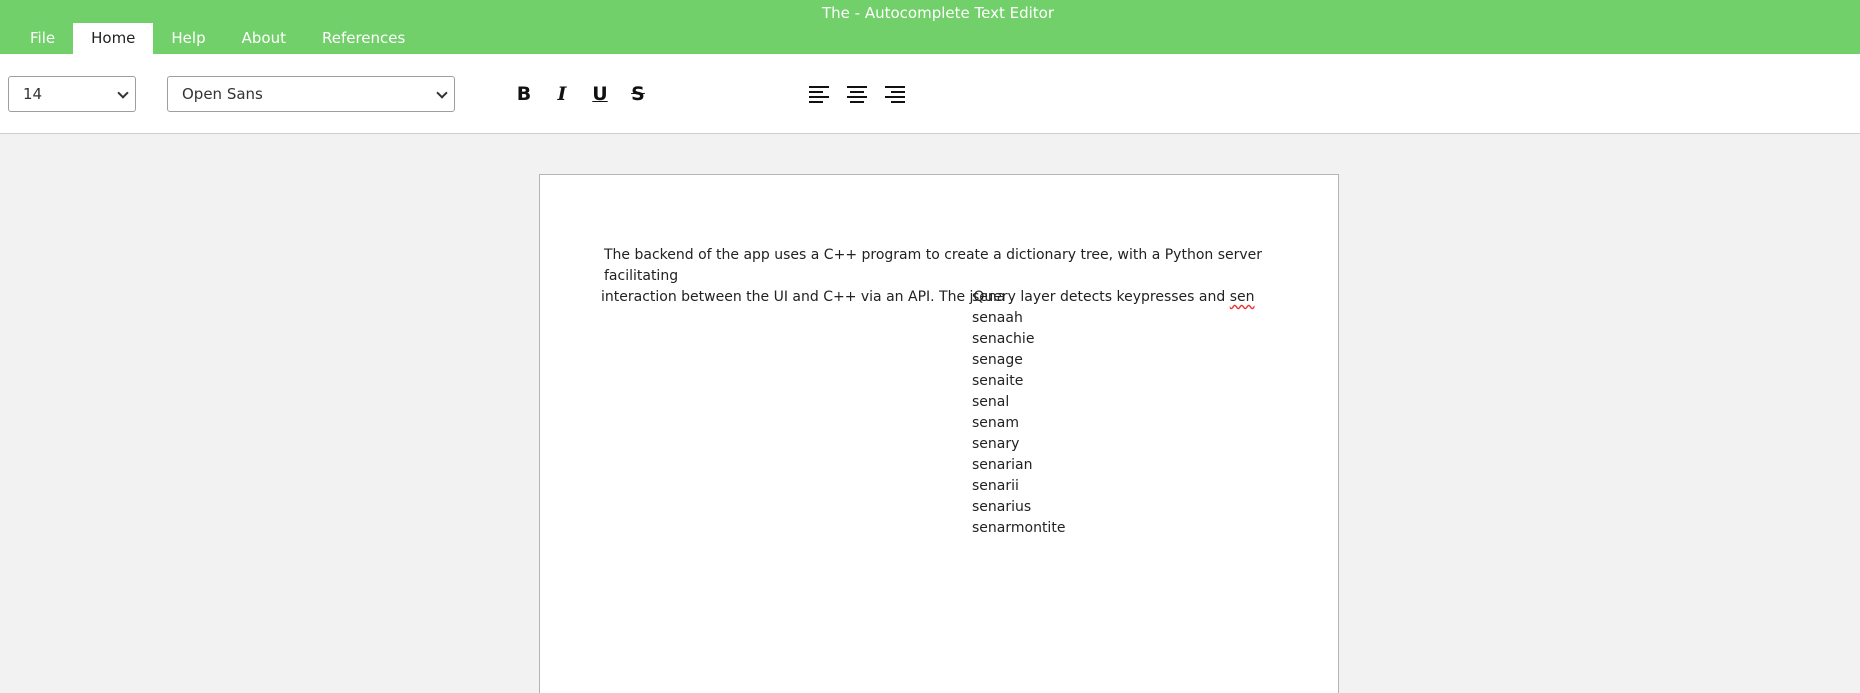  Describe the element at coordinates (188, 38) in the screenshot. I see `tab-help: Help` at that location.